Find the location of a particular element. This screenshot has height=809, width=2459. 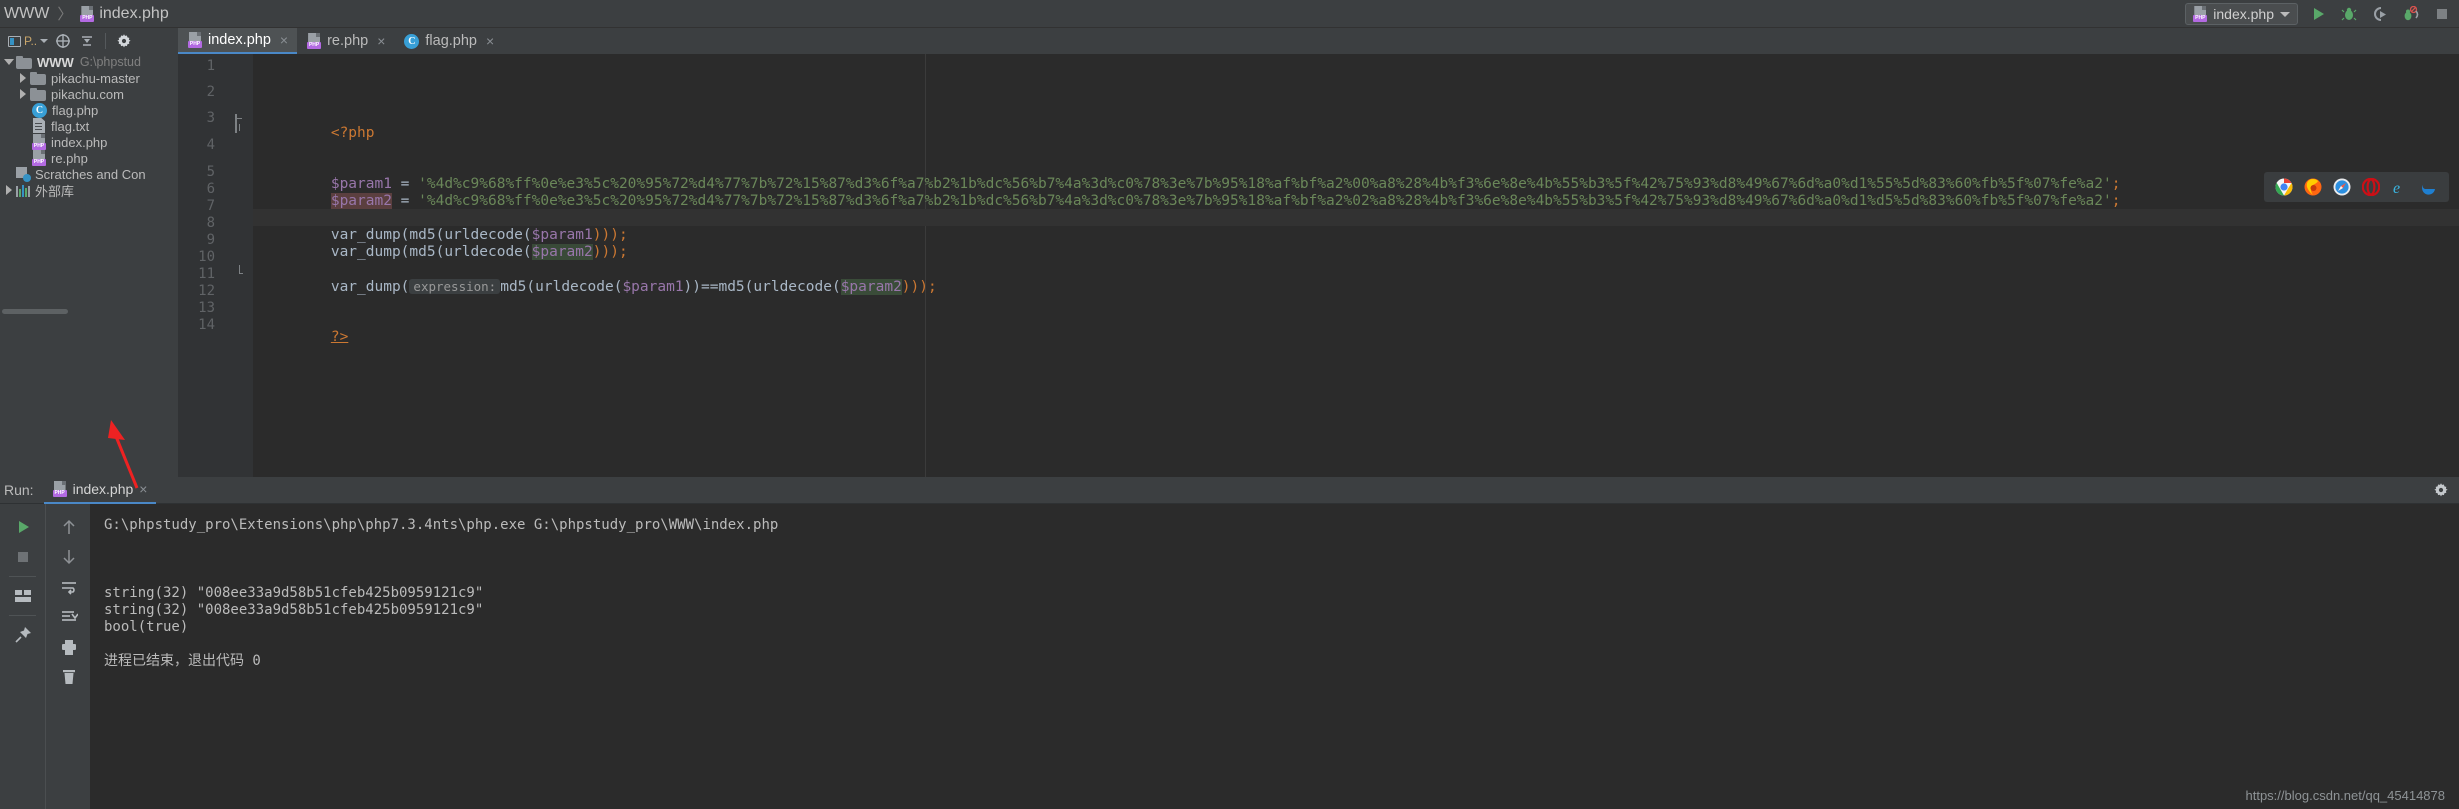

tree-node-re-php: PHP re.php is located at coordinates (89, 158).